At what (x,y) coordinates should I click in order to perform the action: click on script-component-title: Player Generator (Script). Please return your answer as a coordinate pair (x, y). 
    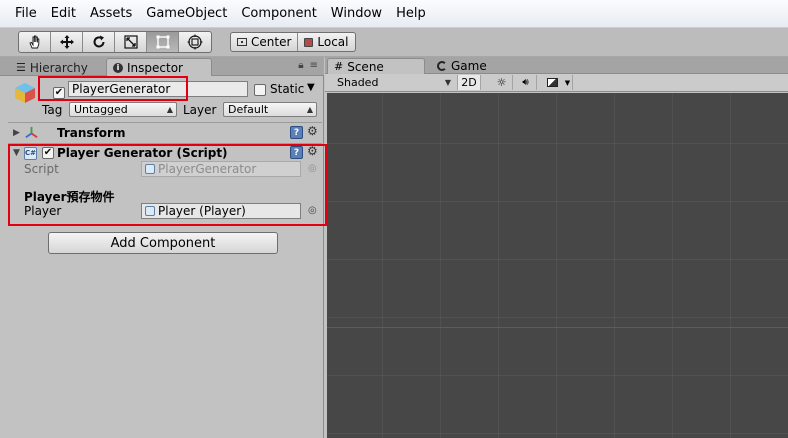
    Looking at the image, I should click on (142, 153).